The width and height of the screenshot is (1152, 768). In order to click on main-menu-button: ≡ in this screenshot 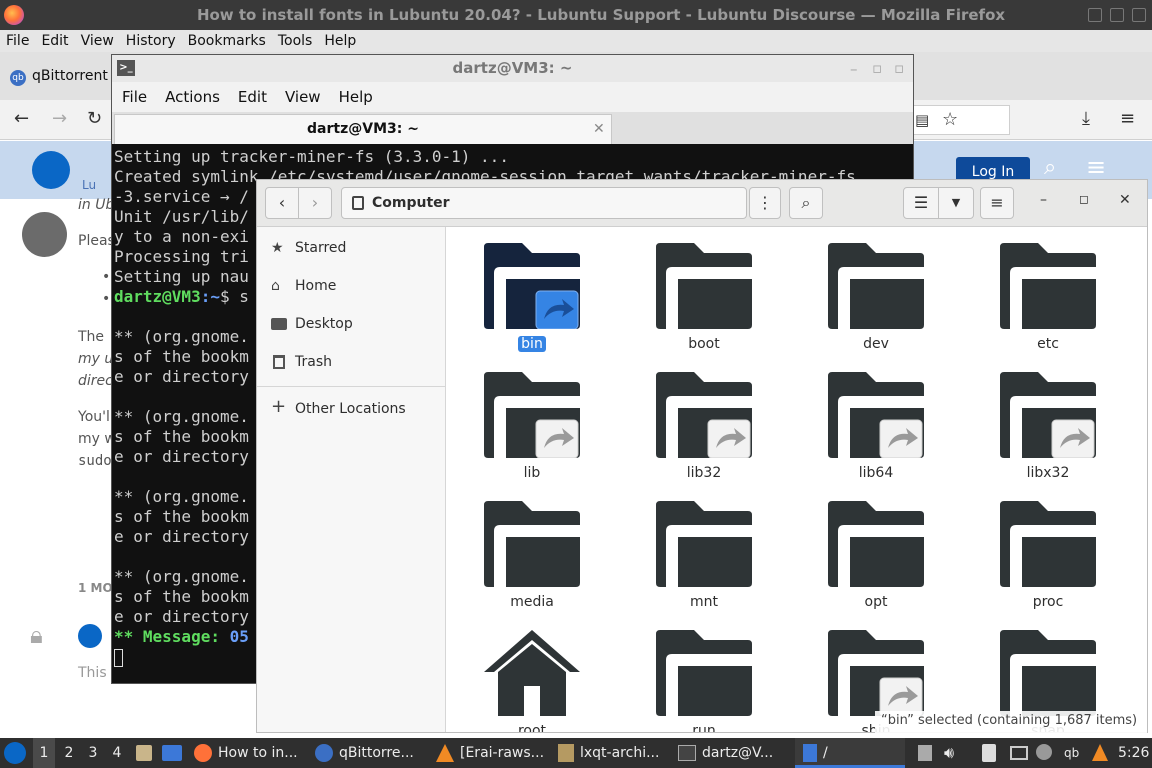, I will do `click(997, 203)`.